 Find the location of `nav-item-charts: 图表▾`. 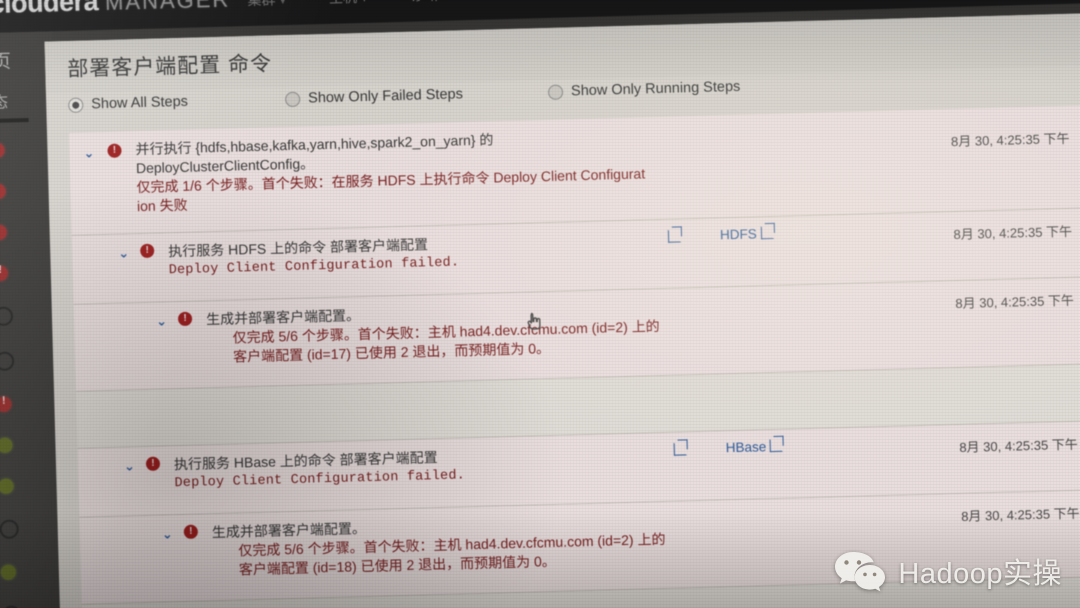

nav-item-charts: 图表▾ is located at coordinates (583, 1).